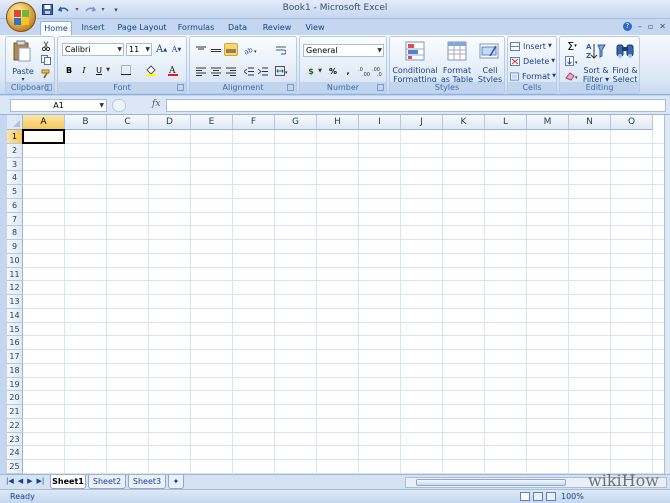 This screenshot has height=503, width=670. I want to click on copy-icon, so click(46, 60).